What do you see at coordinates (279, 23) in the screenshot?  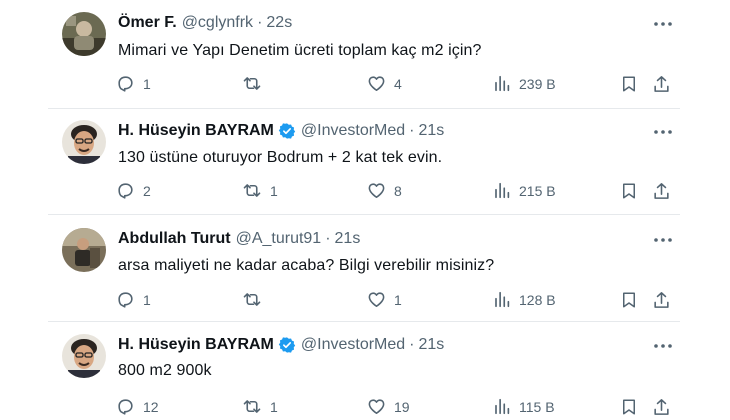 I see `timestamp: 22s` at bounding box center [279, 23].